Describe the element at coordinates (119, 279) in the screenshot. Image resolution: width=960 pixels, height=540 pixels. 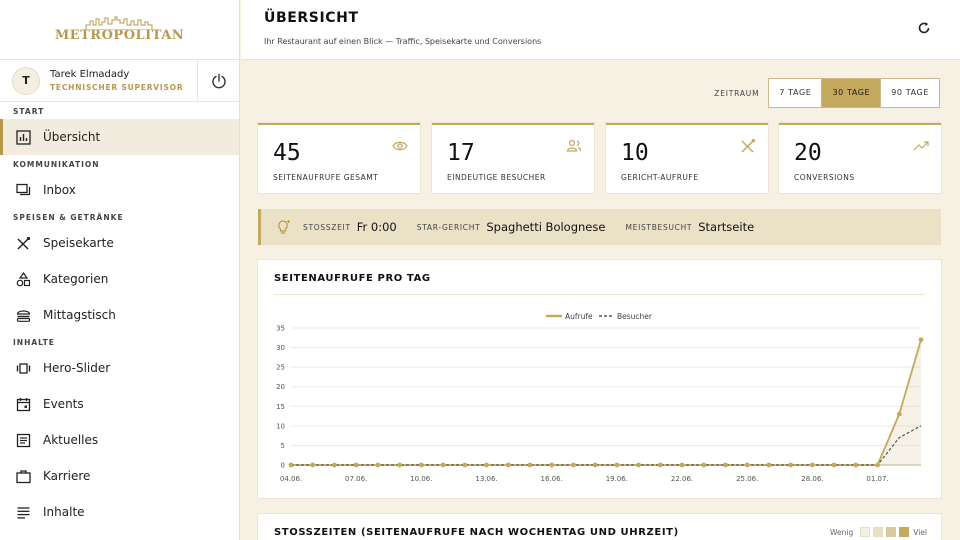
I see `sidebar-item-kategorien: Kategorien` at that location.